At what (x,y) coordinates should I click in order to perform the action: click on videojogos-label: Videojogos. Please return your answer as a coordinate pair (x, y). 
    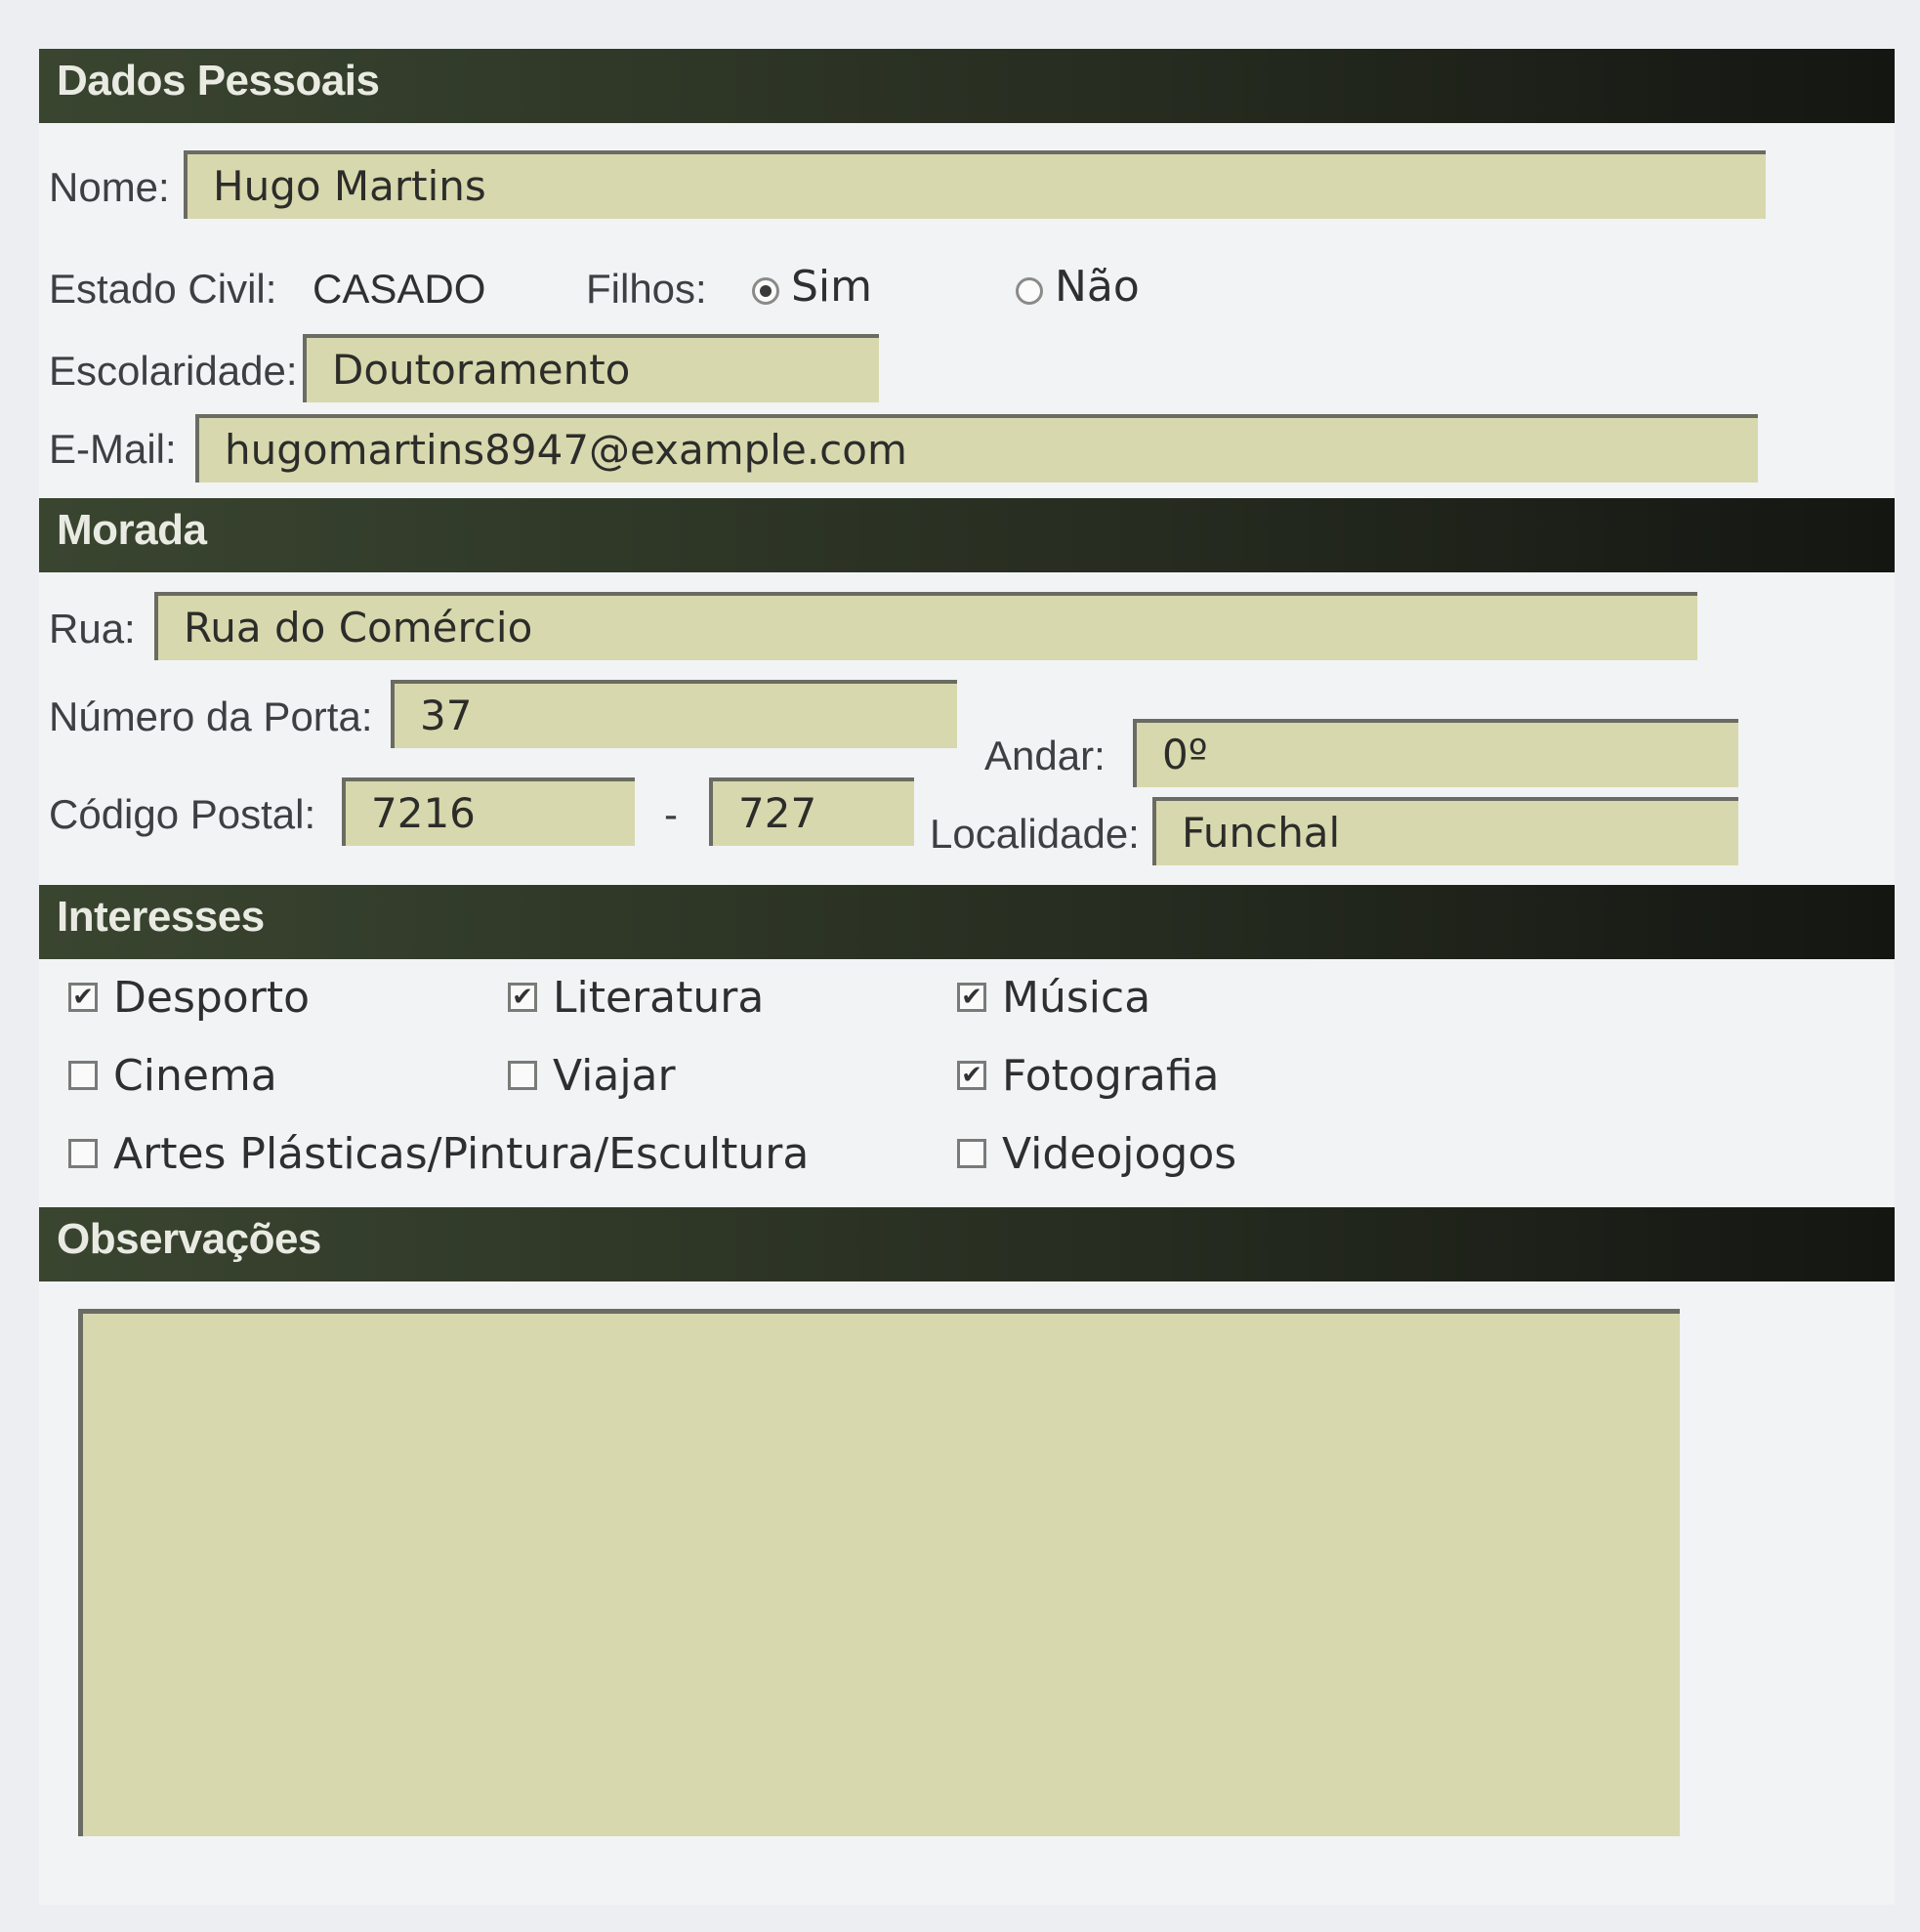
    Looking at the image, I should click on (1119, 1154).